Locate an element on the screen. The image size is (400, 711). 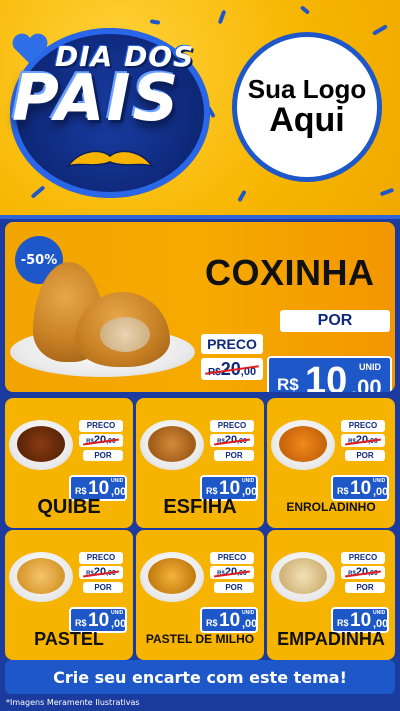
product-name: QUIBE is located at coordinates (69, 507).